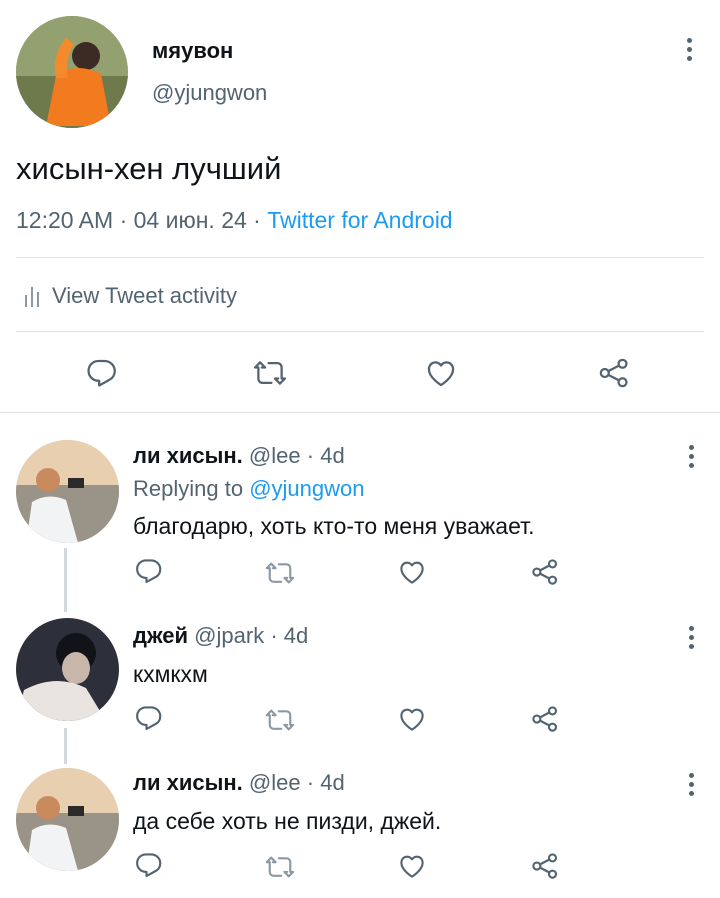 The width and height of the screenshot is (720, 898). I want to click on author-display-name: мяувон, so click(192, 51).